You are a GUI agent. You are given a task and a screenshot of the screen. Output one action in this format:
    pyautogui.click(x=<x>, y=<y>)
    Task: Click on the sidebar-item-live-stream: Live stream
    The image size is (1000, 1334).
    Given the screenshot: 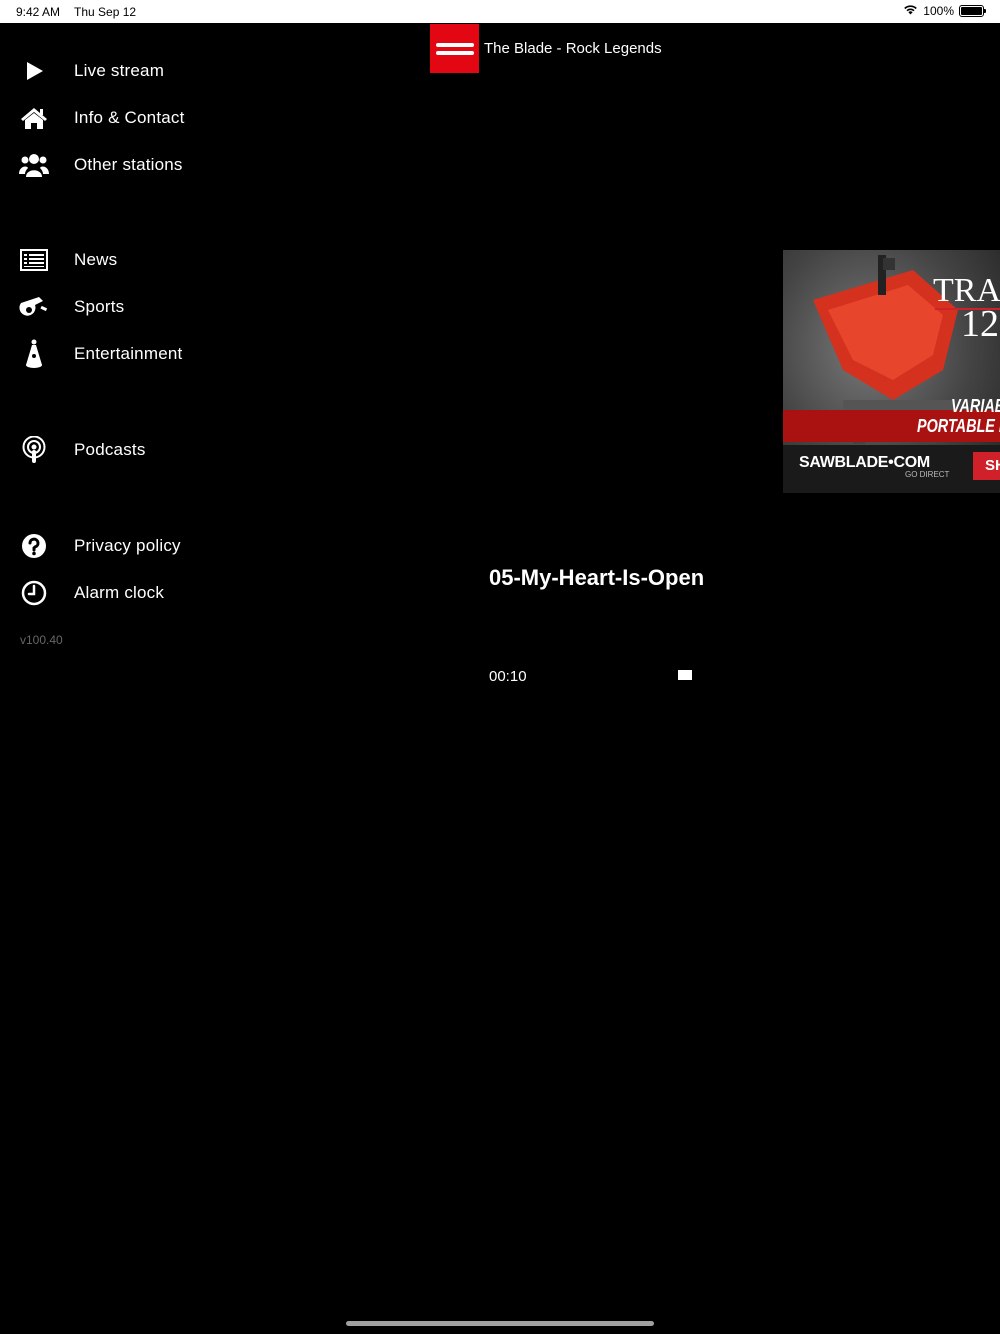 What is the action you would take?
    pyautogui.click(x=120, y=71)
    